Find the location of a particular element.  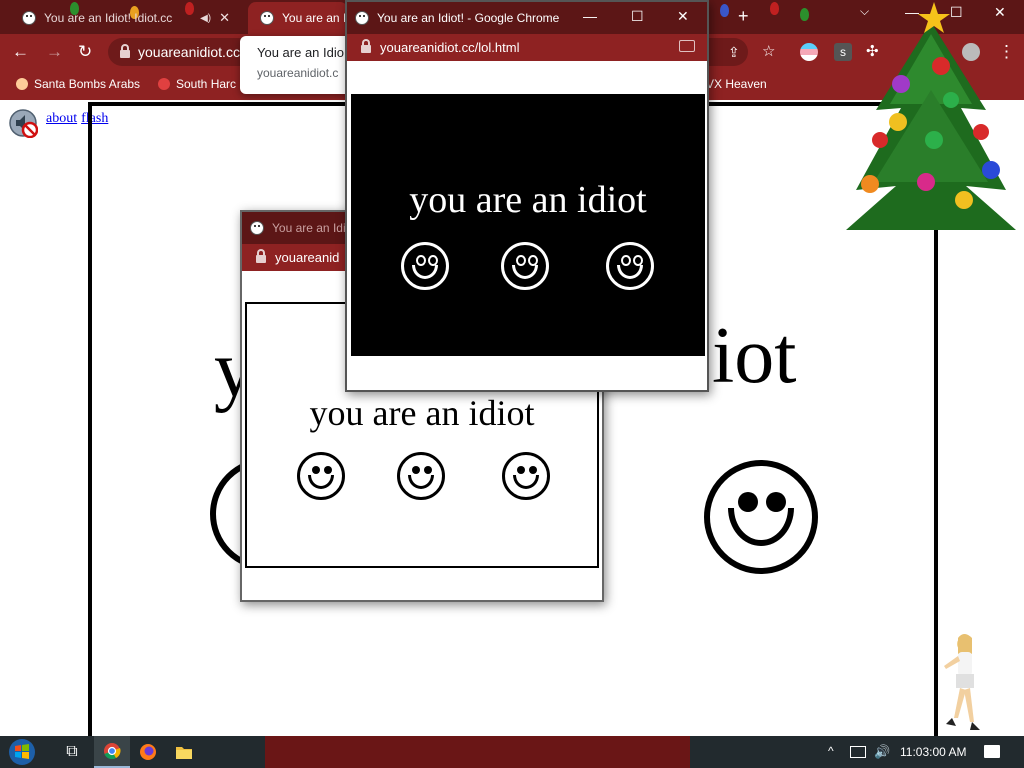

big-message-fragment-right: iot is located at coordinates (754, 356).